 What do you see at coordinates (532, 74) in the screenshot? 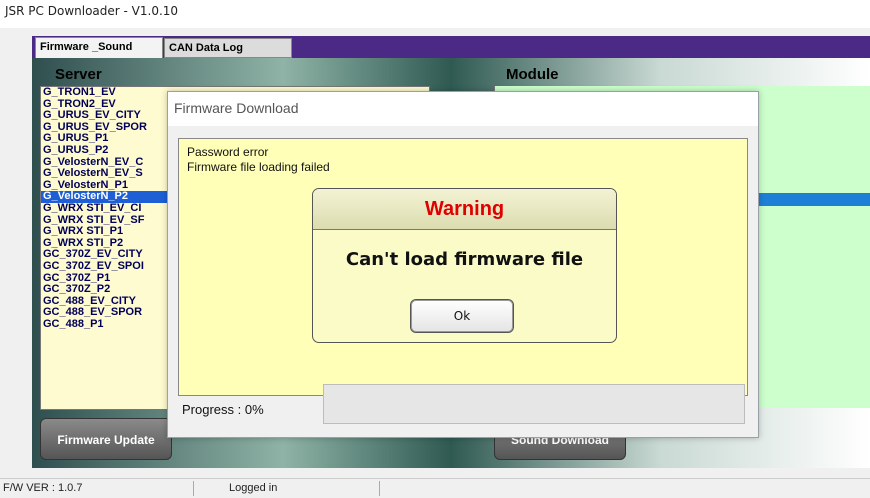
I see `module-label: Module` at bounding box center [532, 74].